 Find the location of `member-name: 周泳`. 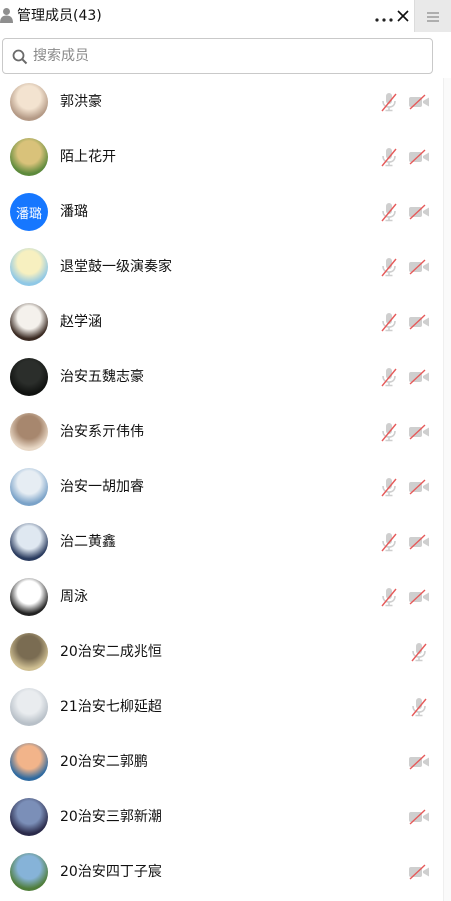

member-name: 周泳 is located at coordinates (74, 597).